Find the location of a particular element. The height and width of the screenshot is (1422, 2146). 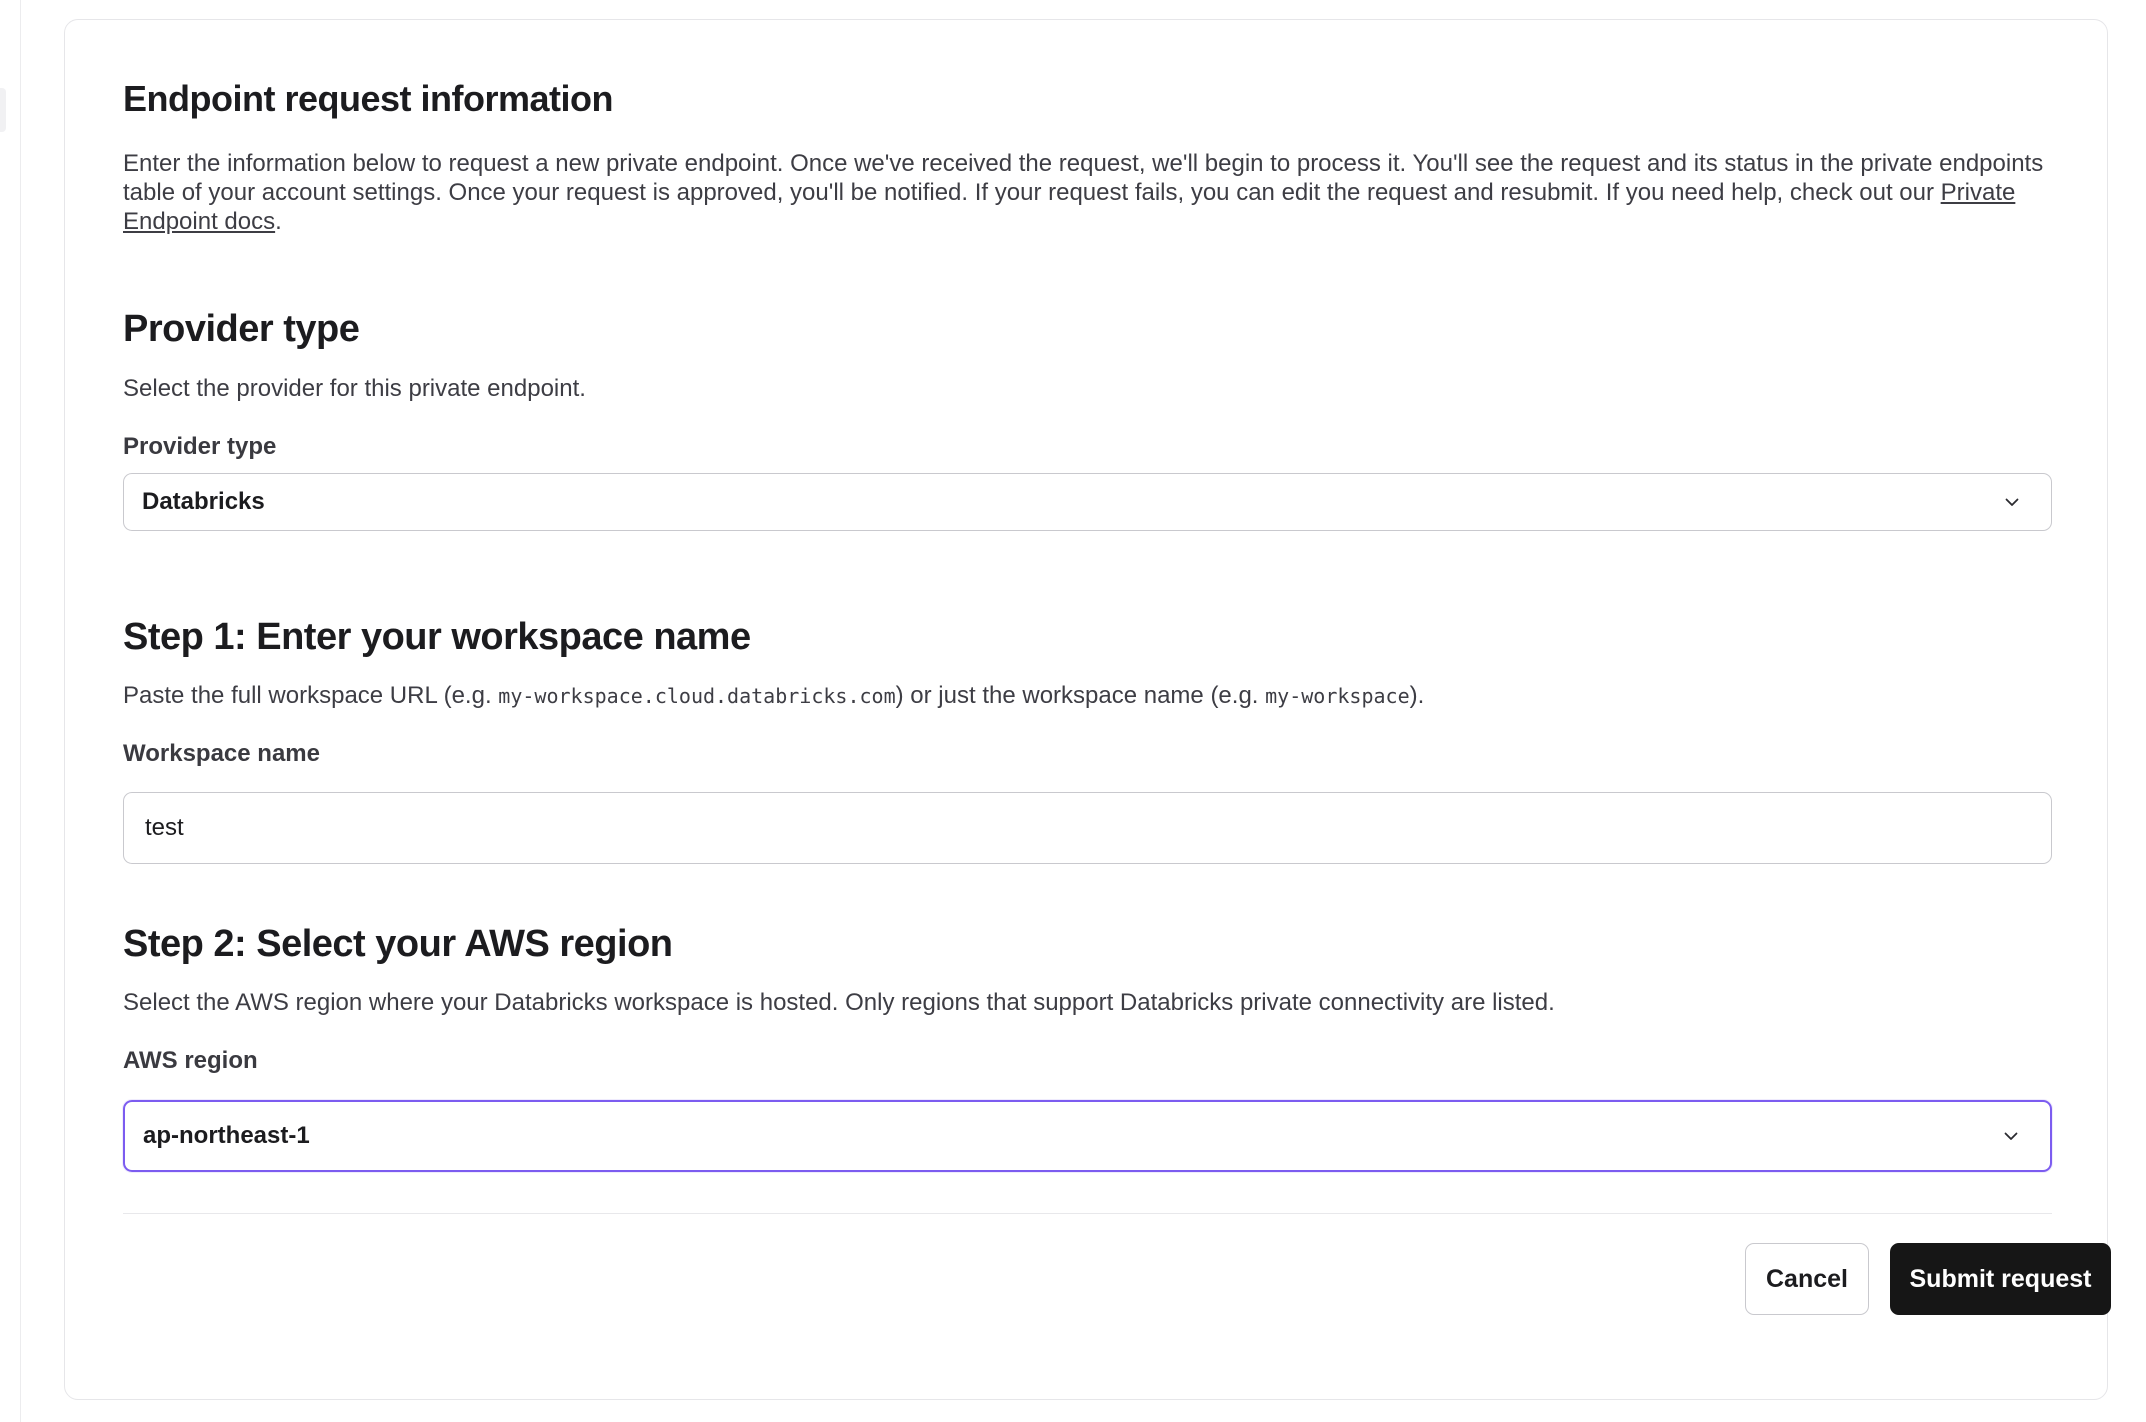

rail-tab-indicator is located at coordinates (3, 110).